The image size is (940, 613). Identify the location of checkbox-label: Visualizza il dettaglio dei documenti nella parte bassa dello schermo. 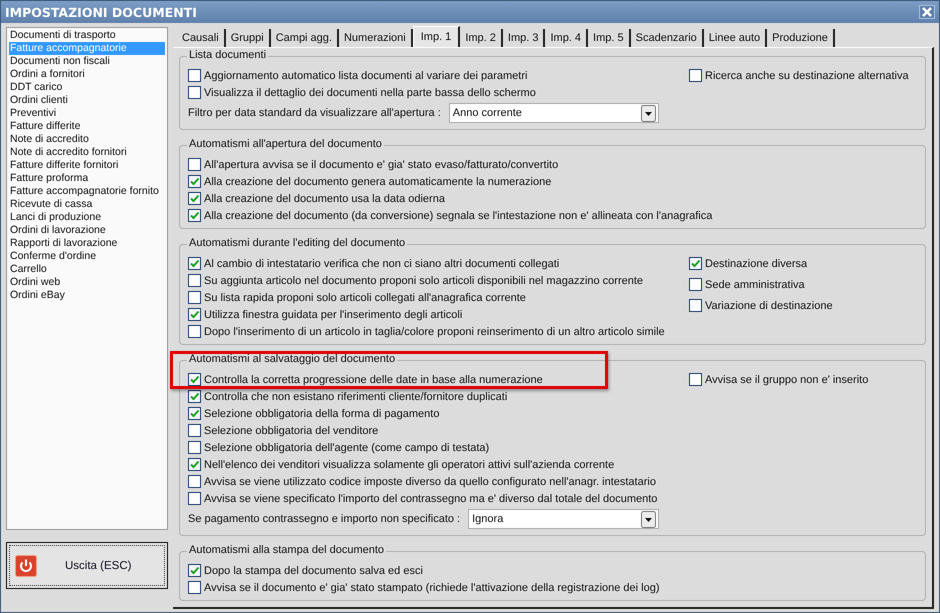
(370, 92).